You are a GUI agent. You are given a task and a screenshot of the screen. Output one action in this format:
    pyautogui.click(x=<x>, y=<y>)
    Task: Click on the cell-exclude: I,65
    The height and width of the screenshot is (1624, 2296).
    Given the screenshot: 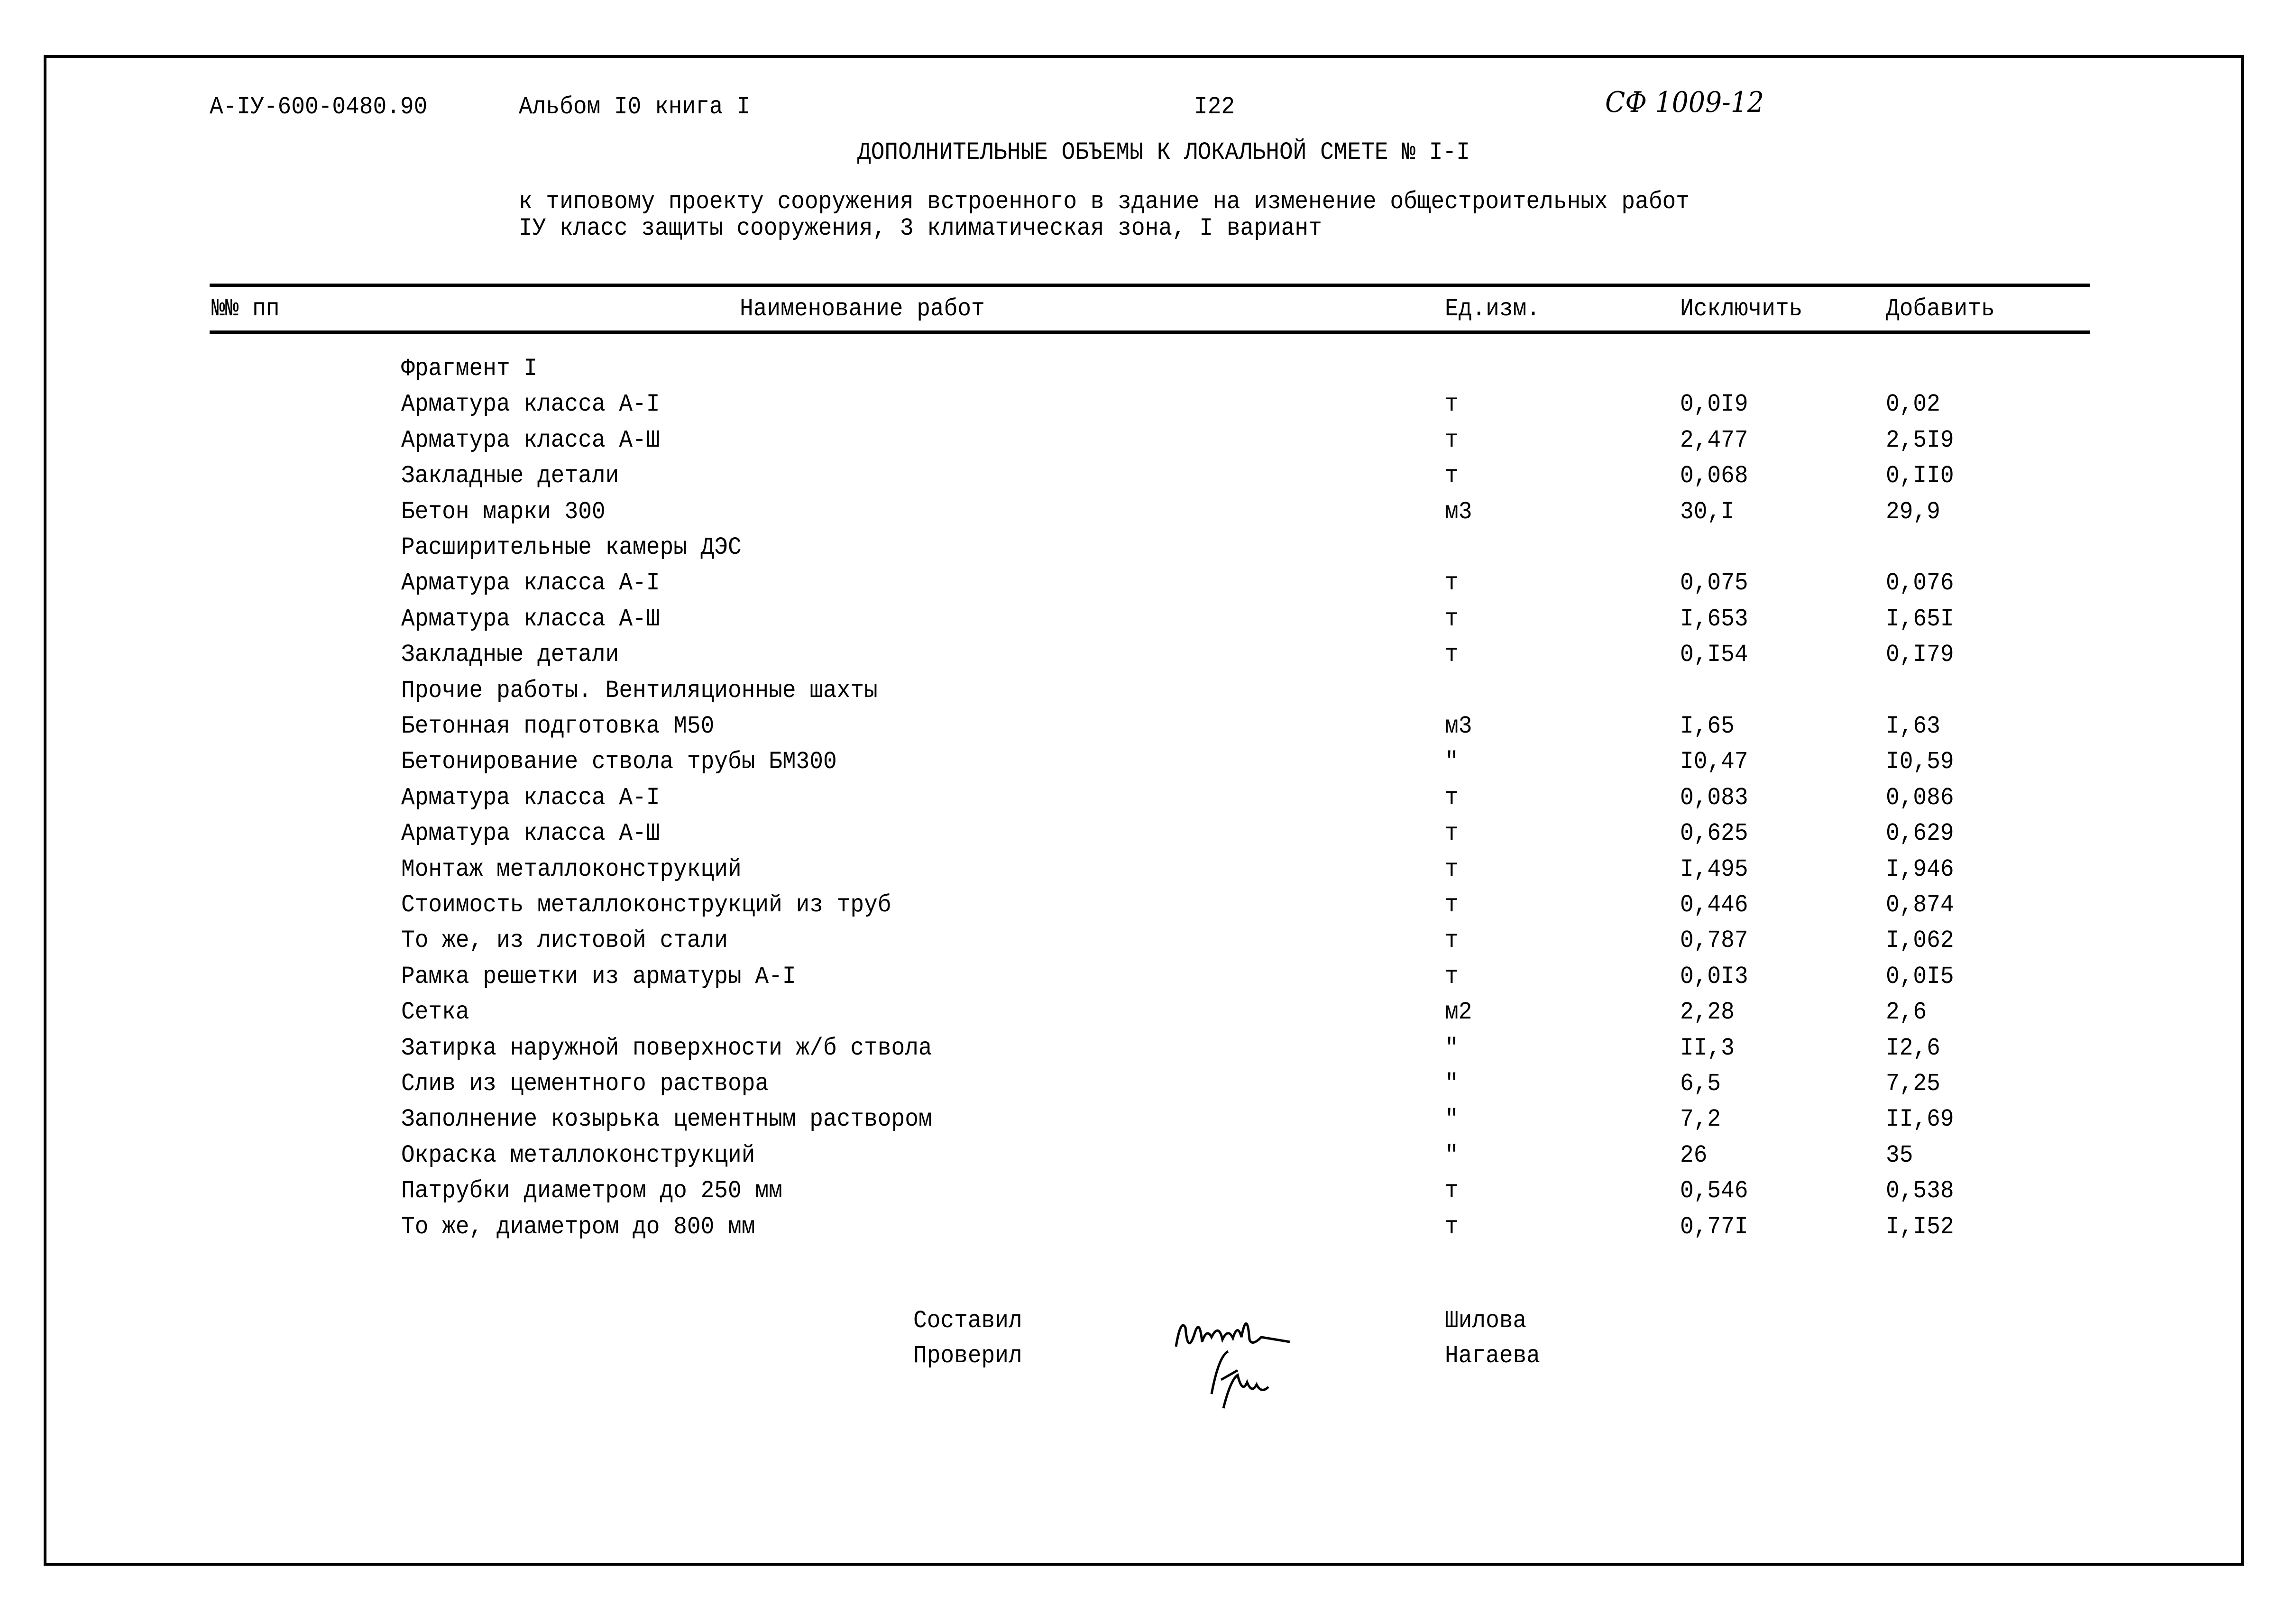 What is the action you would take?
    pyautogui.click(x=1707, y=726)
    